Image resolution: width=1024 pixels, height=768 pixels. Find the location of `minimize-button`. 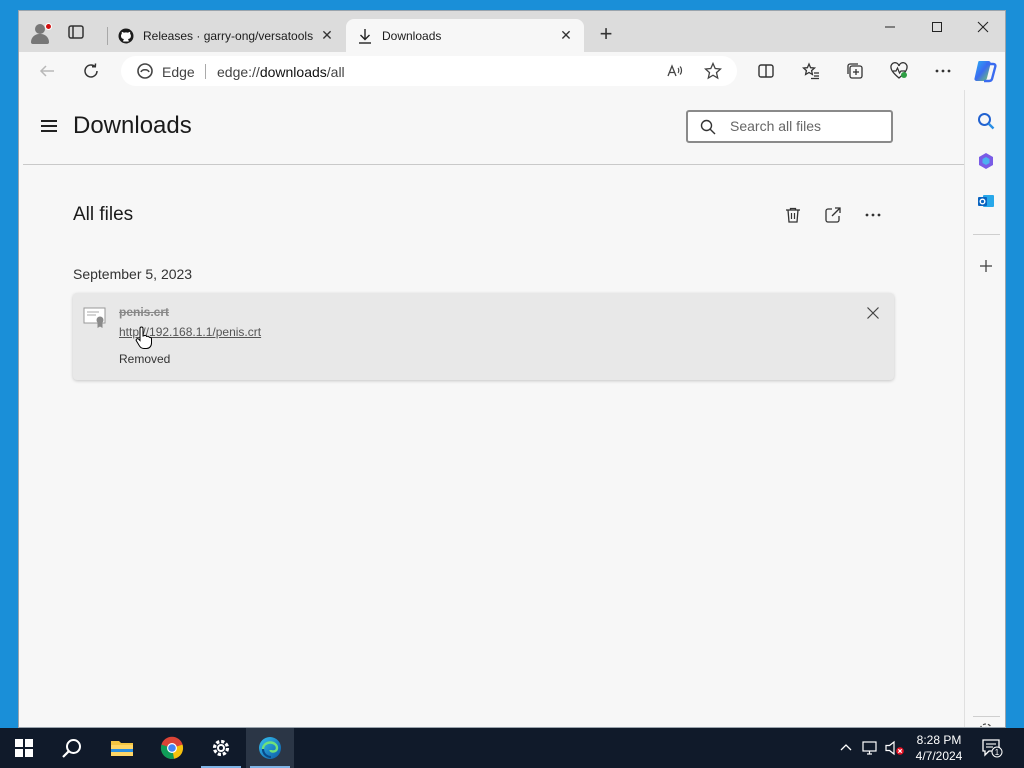

minimize-button is located at coordinates (890, 27).